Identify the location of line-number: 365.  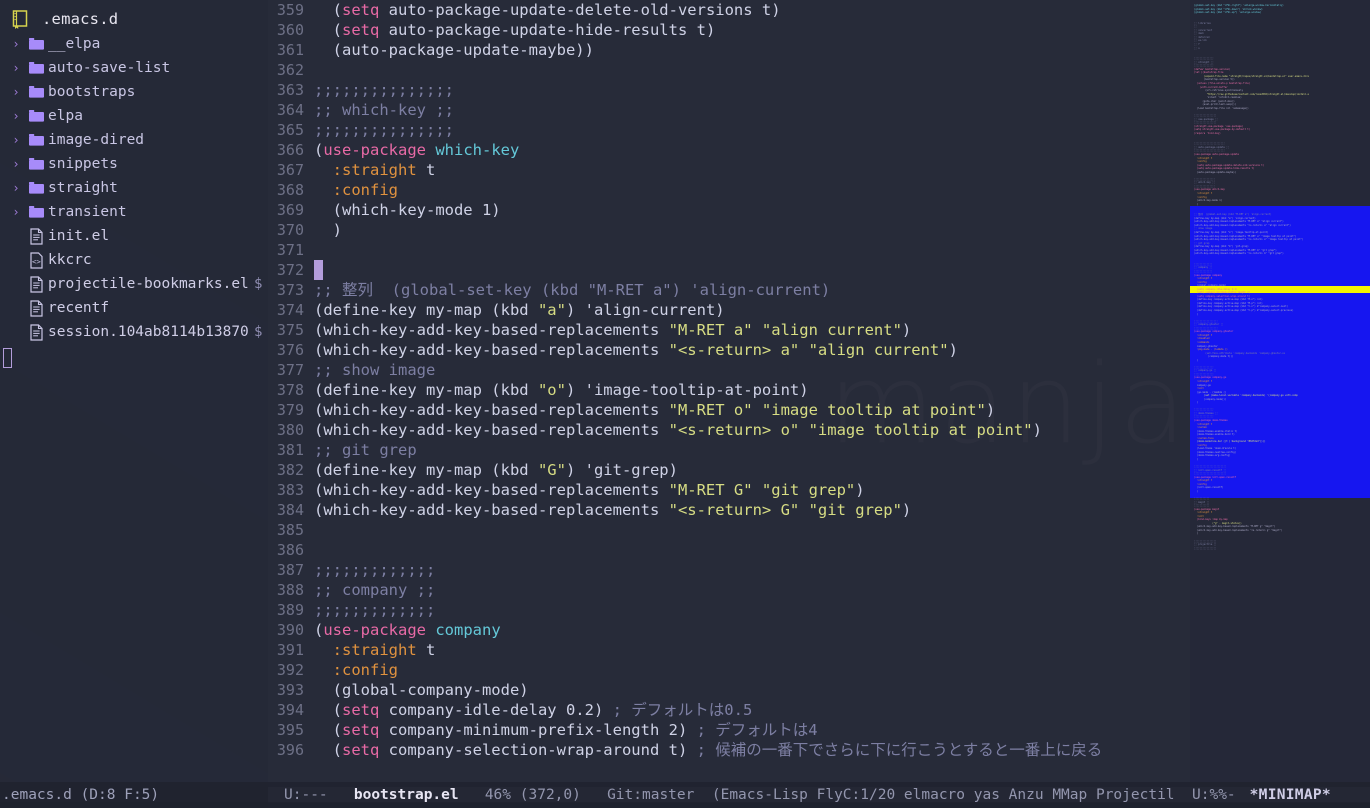
(290, 130).